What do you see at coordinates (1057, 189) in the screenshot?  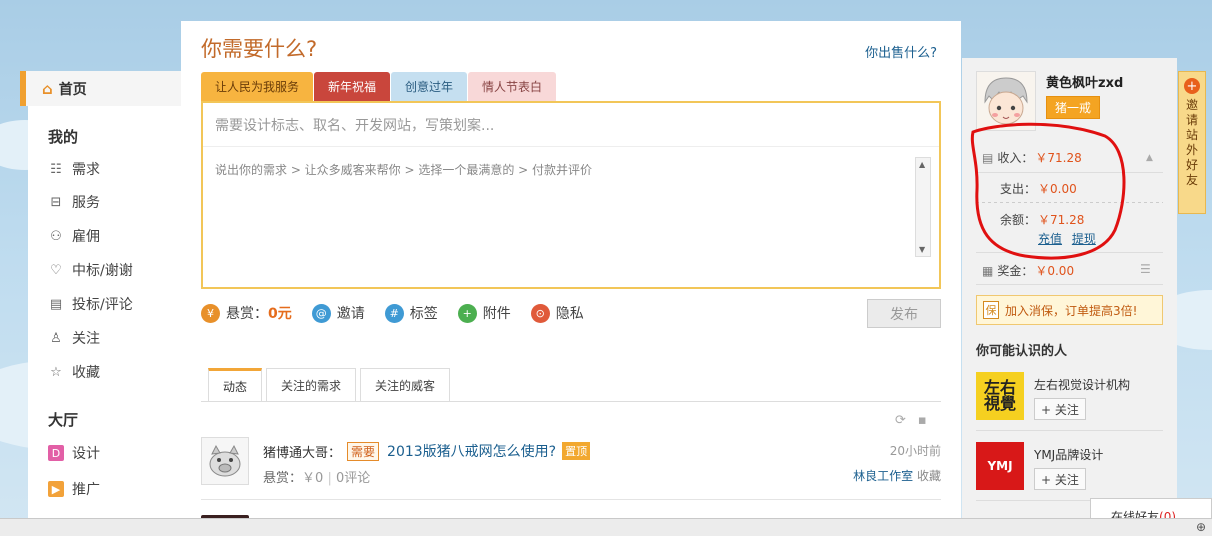 I see `expense-value: ￥0.00` at bounding box center [1057, 189].